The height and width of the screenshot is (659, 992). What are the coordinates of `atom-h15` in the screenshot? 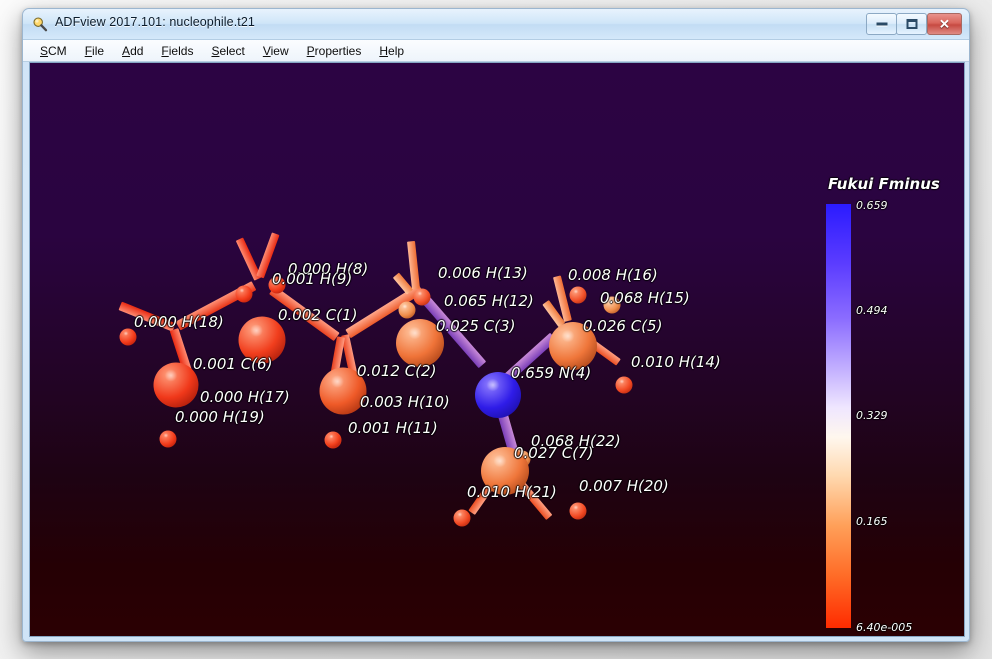 It's located at (612, 305).